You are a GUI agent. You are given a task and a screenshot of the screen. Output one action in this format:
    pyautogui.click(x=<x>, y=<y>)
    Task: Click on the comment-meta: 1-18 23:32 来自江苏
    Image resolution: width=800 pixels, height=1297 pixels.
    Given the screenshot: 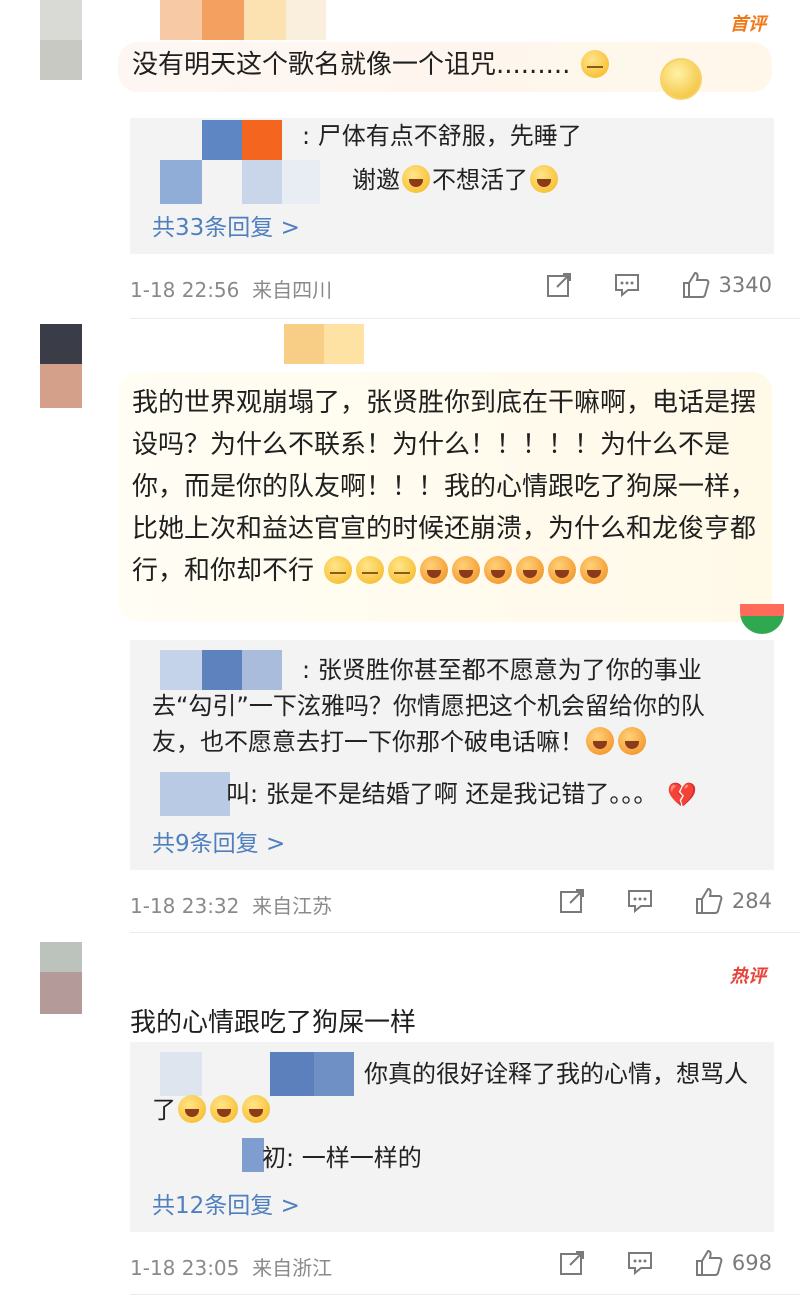 What is the action you would take?
    pyautogui.click(x=231, y=904)
    